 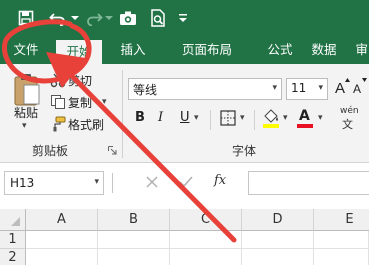 I want to click on phonetic-guide-button: wén 文, so click(x=354, y=118).